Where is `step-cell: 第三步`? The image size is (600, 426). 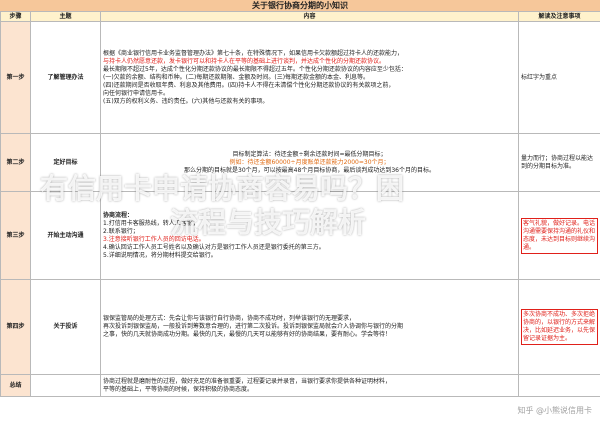
step-cell: 第三步 is located at coordinates (15, 235).